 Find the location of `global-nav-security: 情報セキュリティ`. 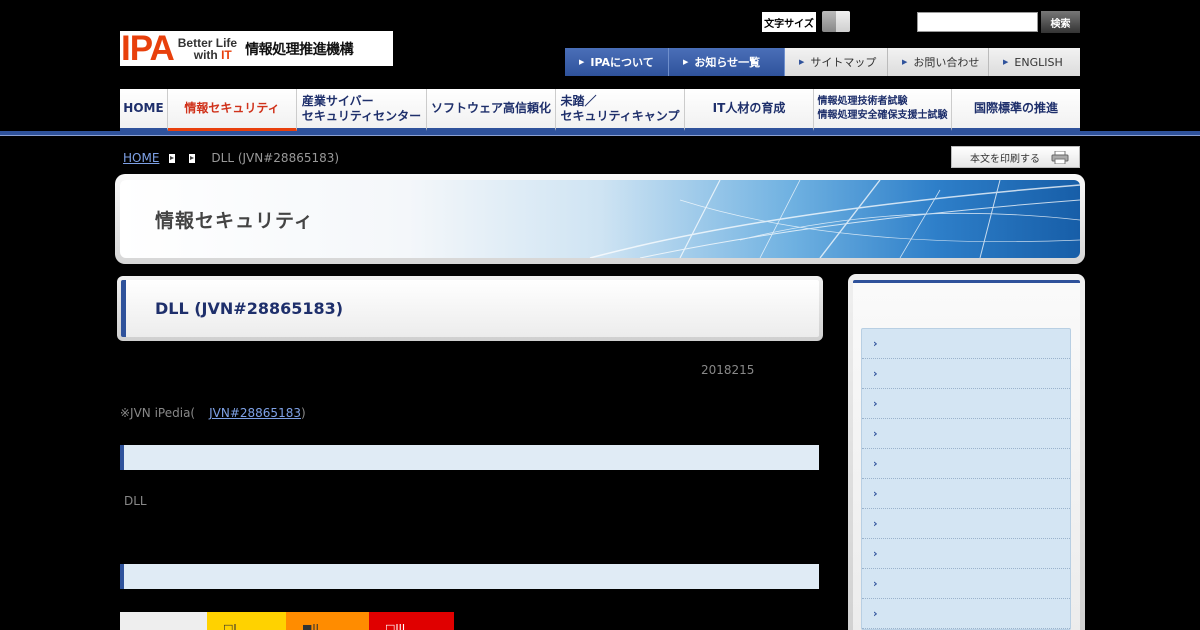

global-nav-security: 情報セキュリティ is located at coordinates (232, 110).